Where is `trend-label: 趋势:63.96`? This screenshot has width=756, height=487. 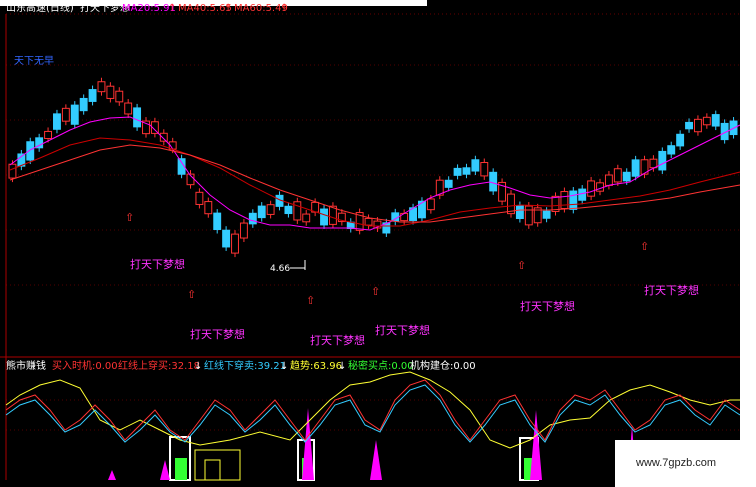 trend-label: 趋势:63.96 is located at coordinates (316, 366).